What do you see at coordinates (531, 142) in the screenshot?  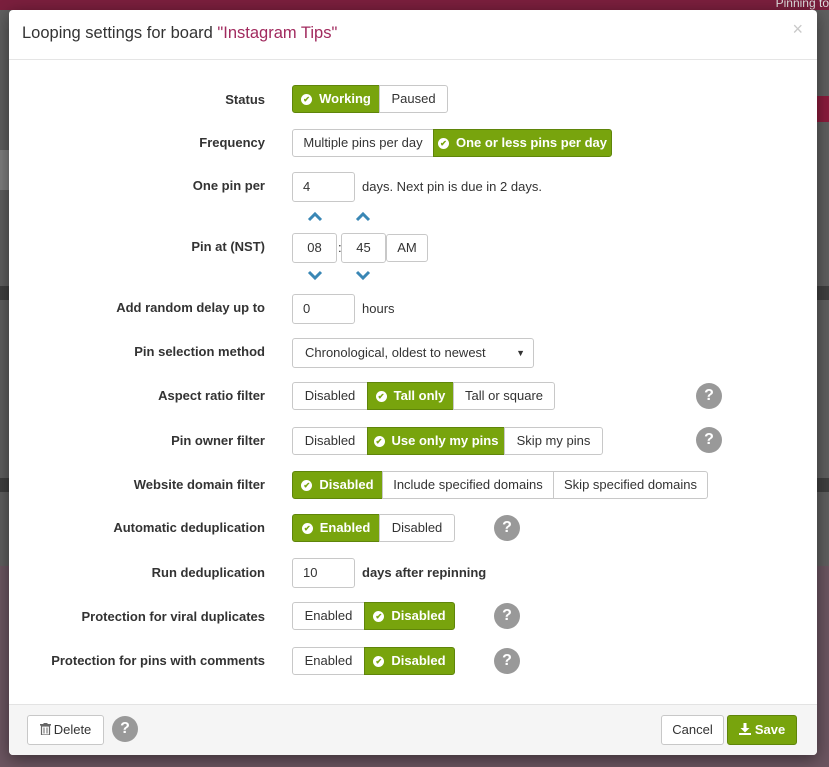 I see `frequency-one-or-less-label: One or less pins per day` at bounding box center [531, 142].